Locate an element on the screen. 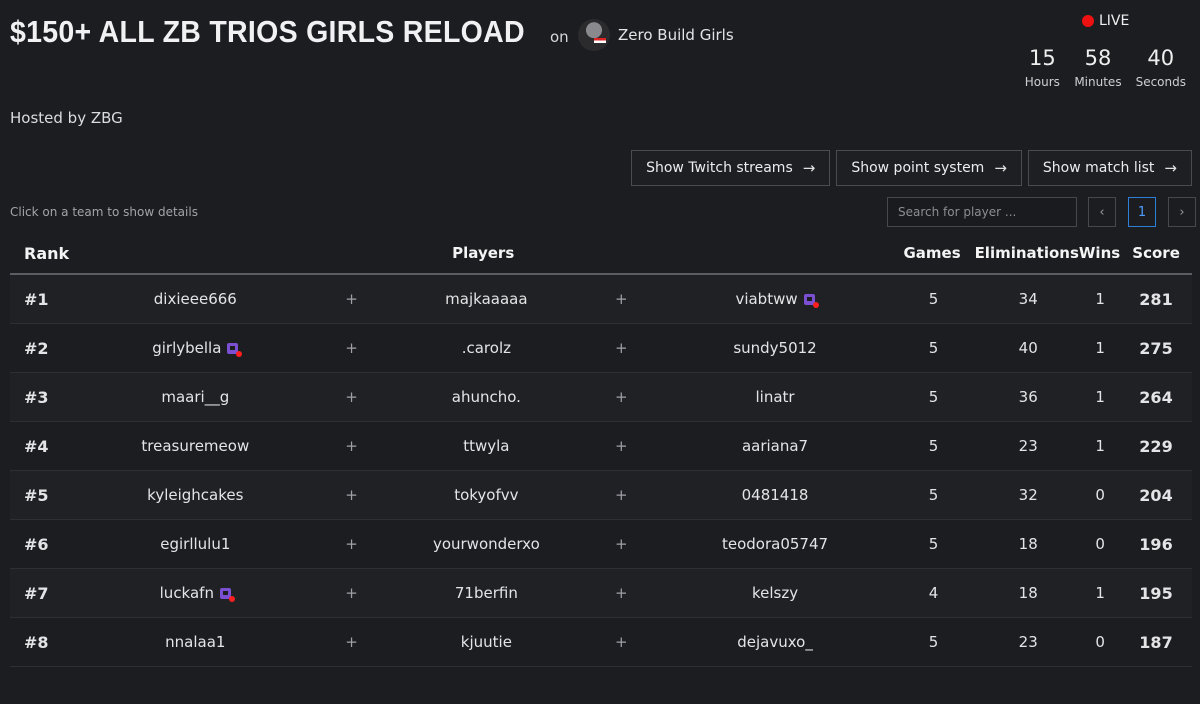 Image resolution: width=1200 pixels, height=704 pixels. player-name: girlybella is located at coordinates (187, 348).